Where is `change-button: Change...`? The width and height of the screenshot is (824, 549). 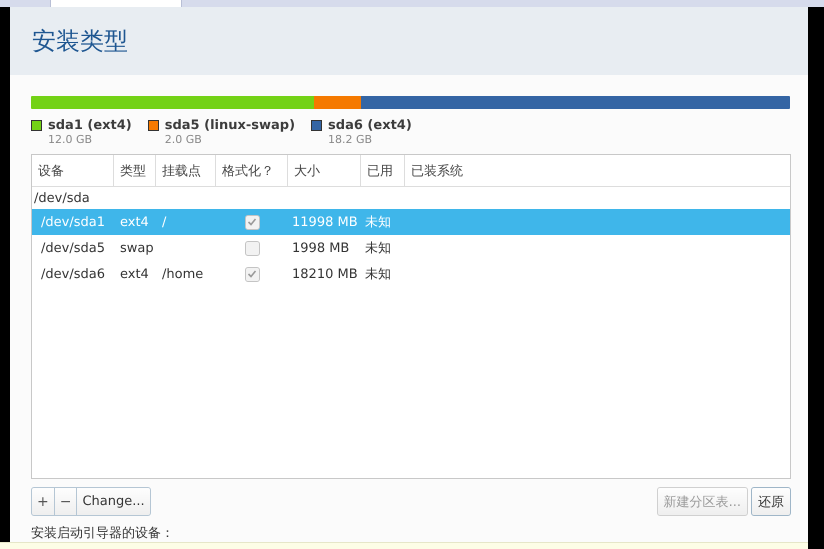
change-button: Change... is located at coordinates (113, 501).